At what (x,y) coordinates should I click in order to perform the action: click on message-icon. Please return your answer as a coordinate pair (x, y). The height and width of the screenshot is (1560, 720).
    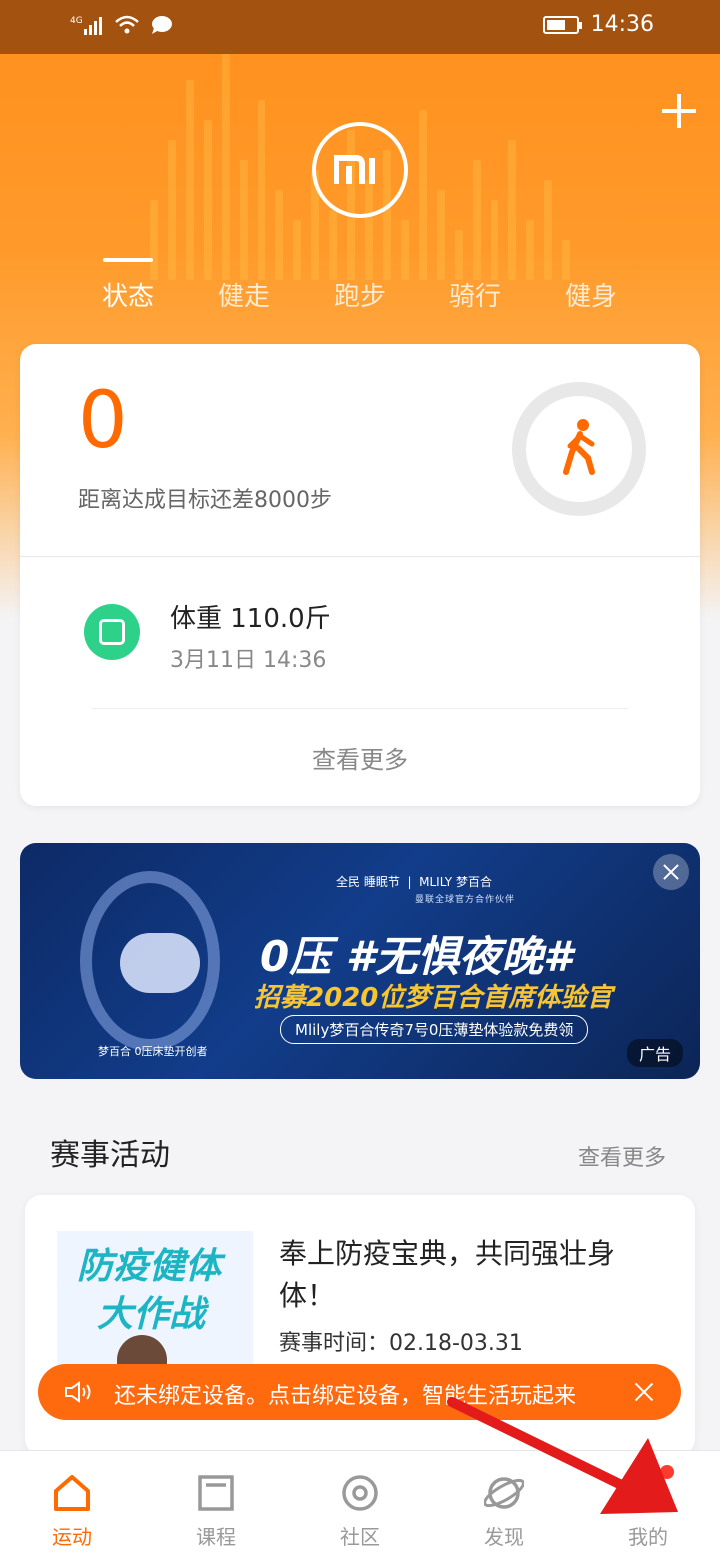
    Looking at the image, I should click on (162, 25).